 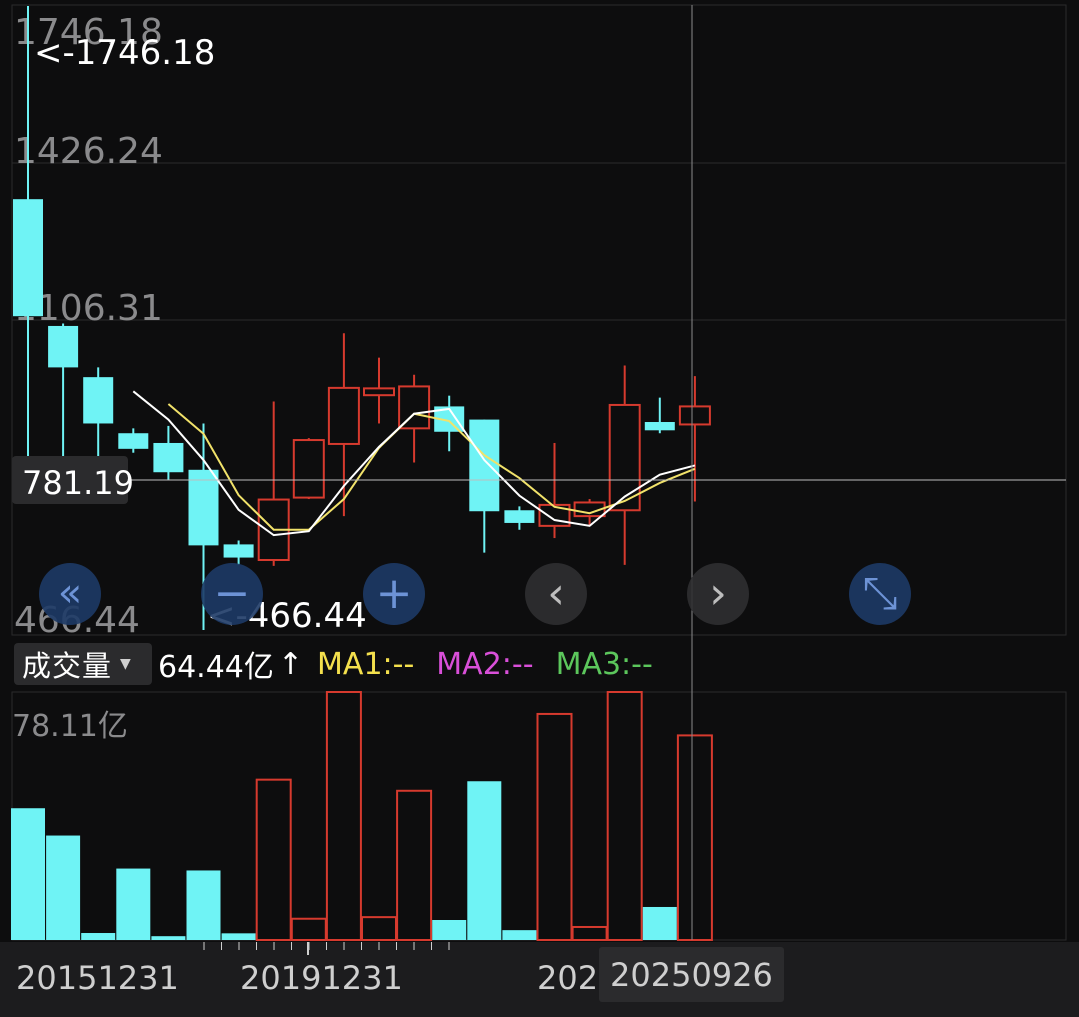 What do you see at coordinates (124, 53) in the screenshot?
I see `max-marker: <-1746.18` at bounding box center [124, 53].